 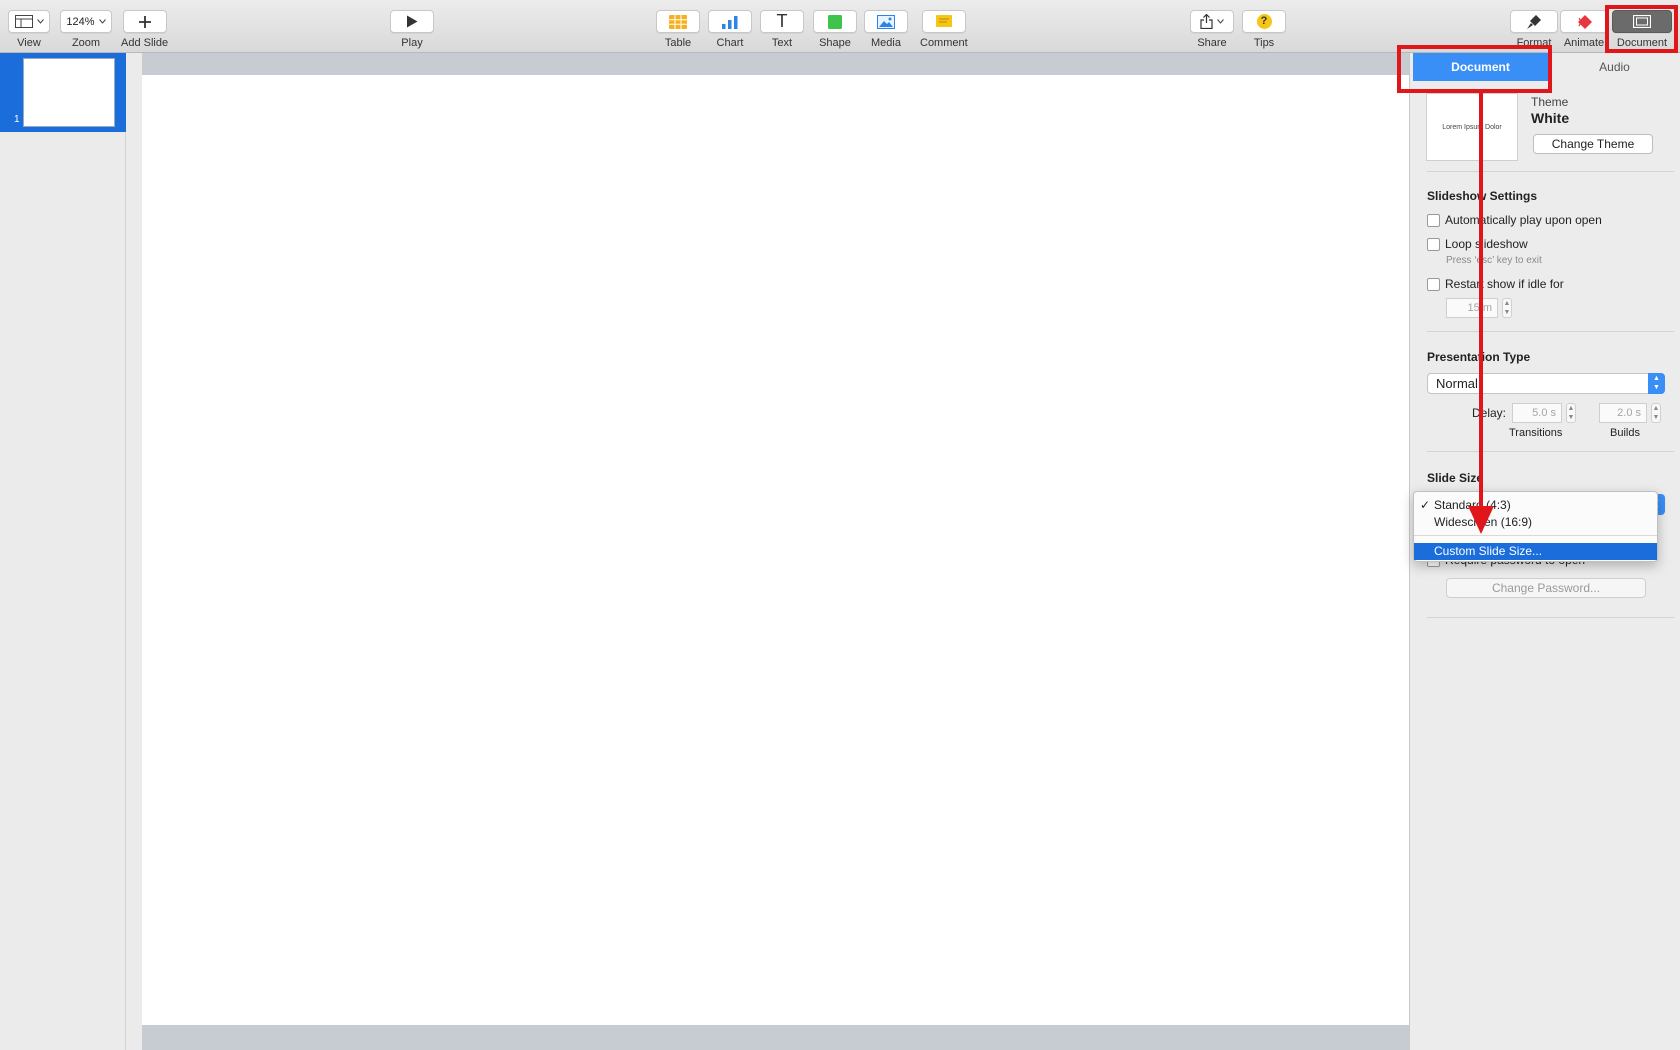 I want to click on format-control: Format, so click(x=1534, y=29).